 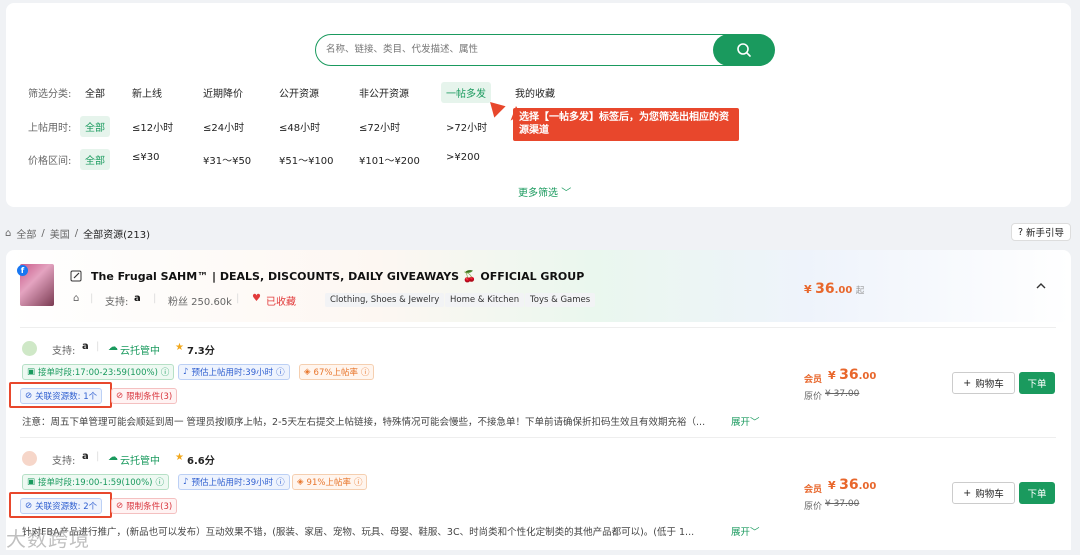 What do you see at coordinates (152, 126) in the screenshot?
I see `time-12h: ≤12小时` at bounding box center [152, 126].